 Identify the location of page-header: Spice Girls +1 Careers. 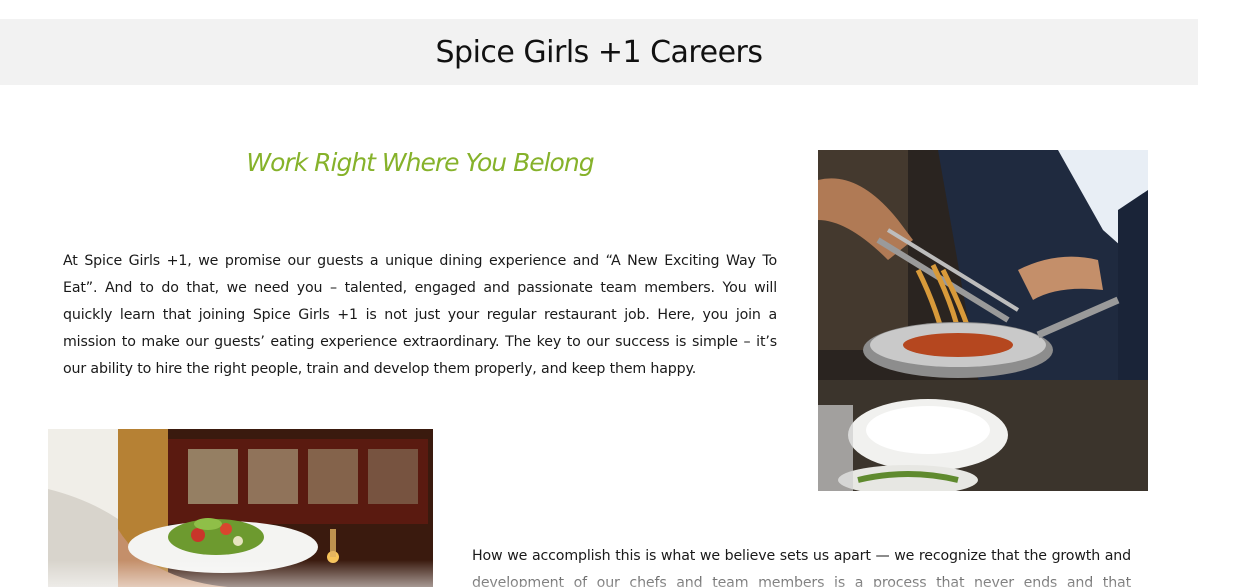
(599, 52).